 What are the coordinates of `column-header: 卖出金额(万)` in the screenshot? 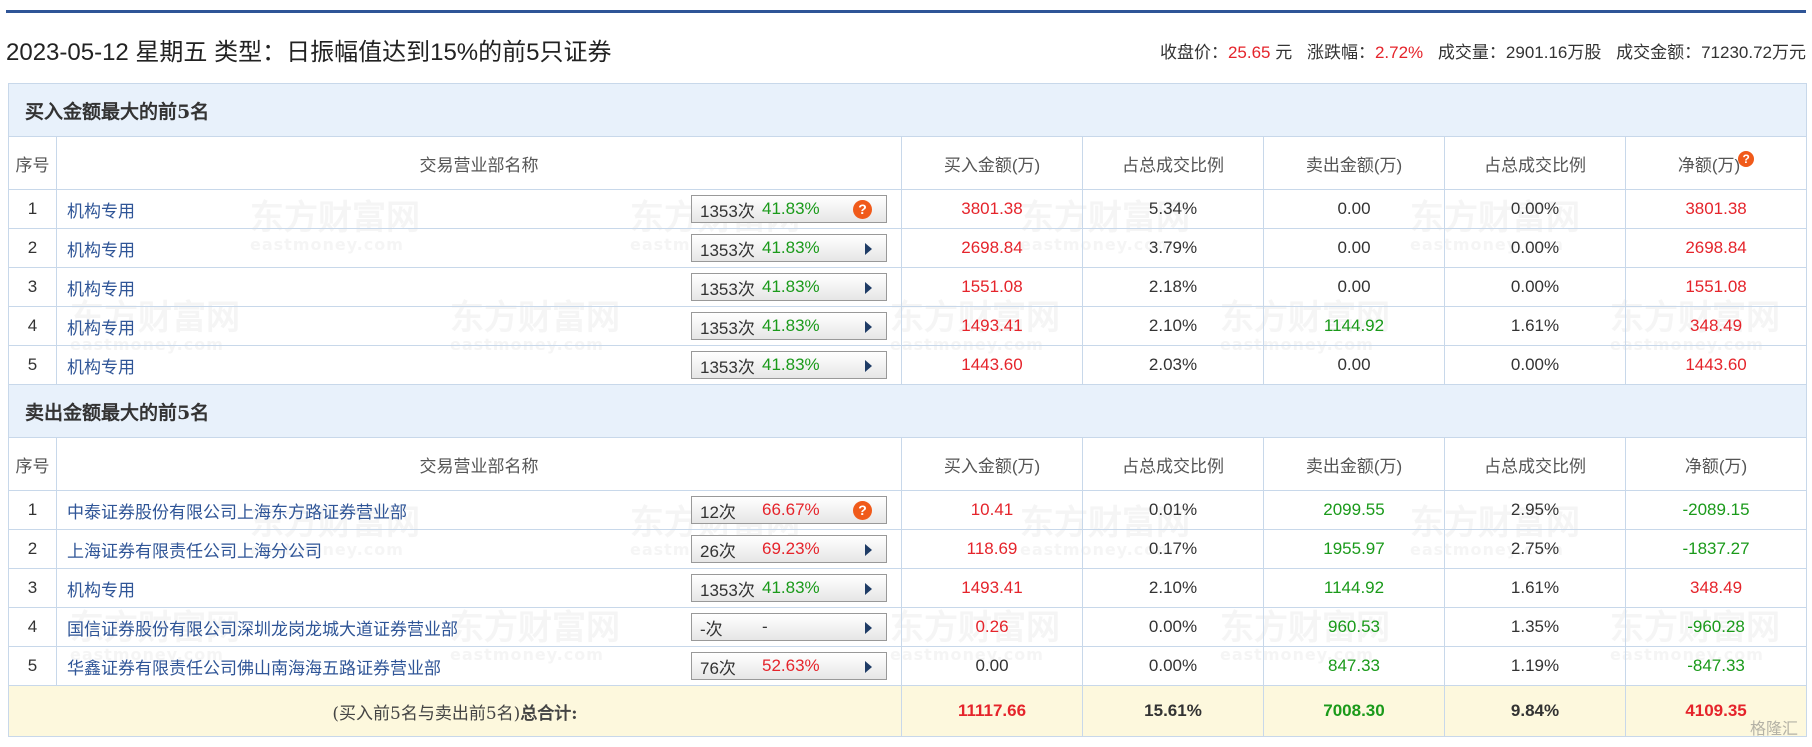 It's located at (1354, 163).